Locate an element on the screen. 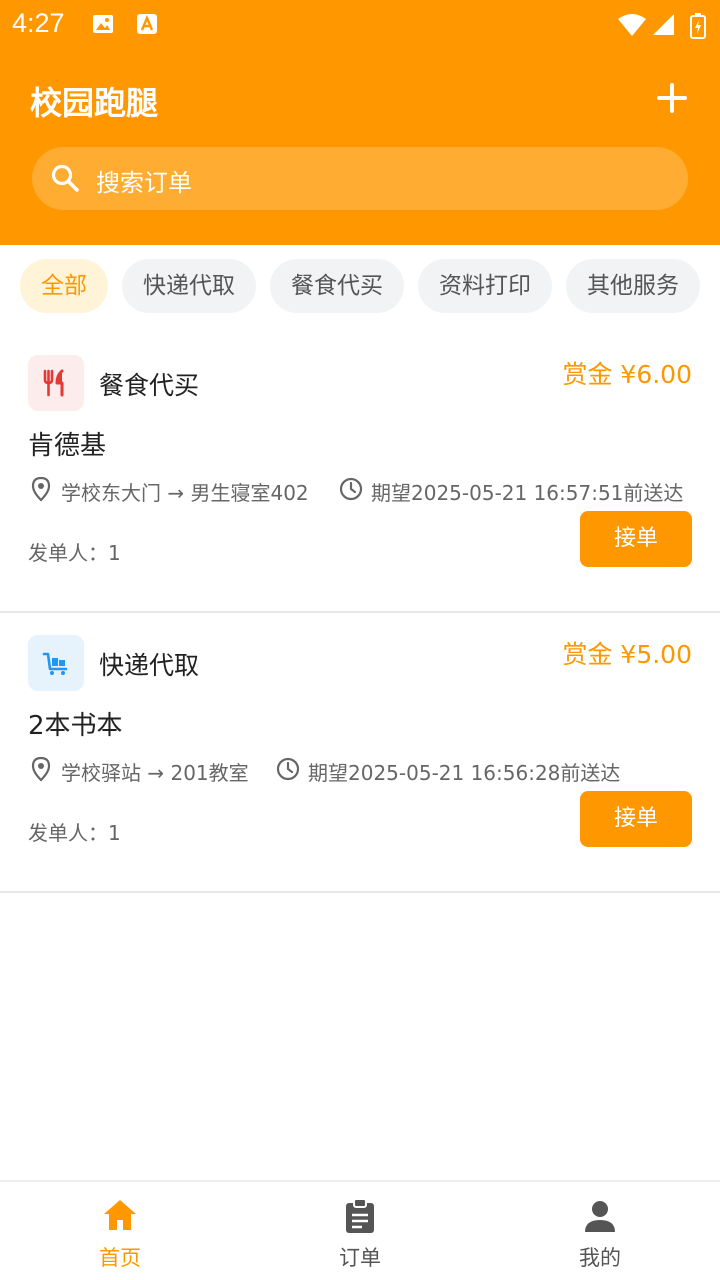  category-filter-bar: 全部 快递代取 餐食代买 资料打印 其他服务 is located at coordinates (370, 286).